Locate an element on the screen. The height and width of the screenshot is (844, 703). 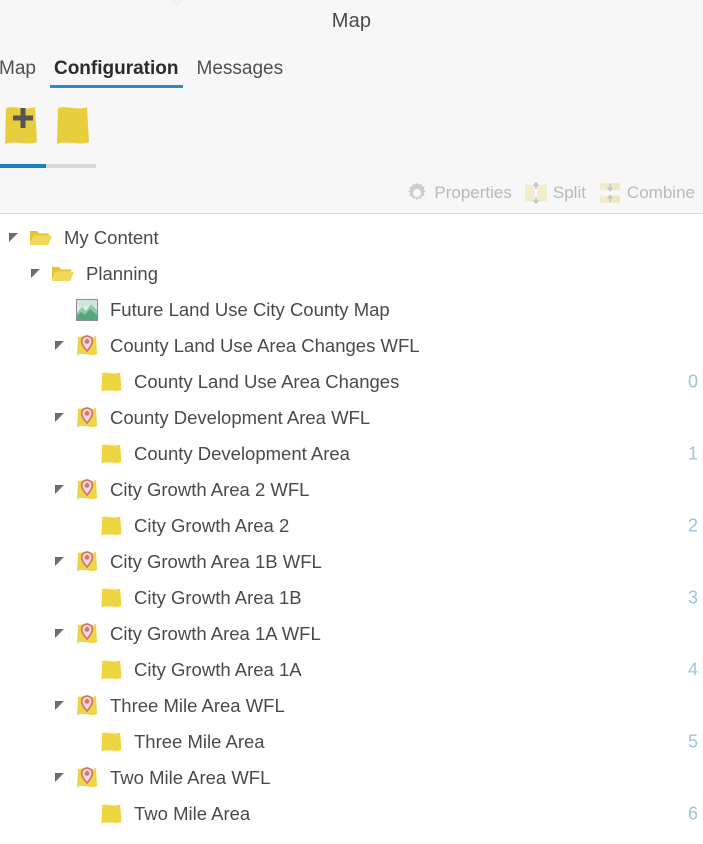
tree-row-label: City Growth Area 1B WFL is located at coordinates (216, 561).